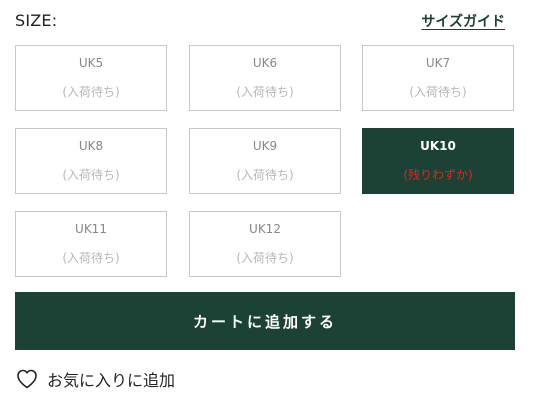 This screenshot has height=405, width=541. Describe the element at coordinates (265, 161) in the screenshot. I see `size-option-uk9: UK9 (入荷待ち)` at that location.